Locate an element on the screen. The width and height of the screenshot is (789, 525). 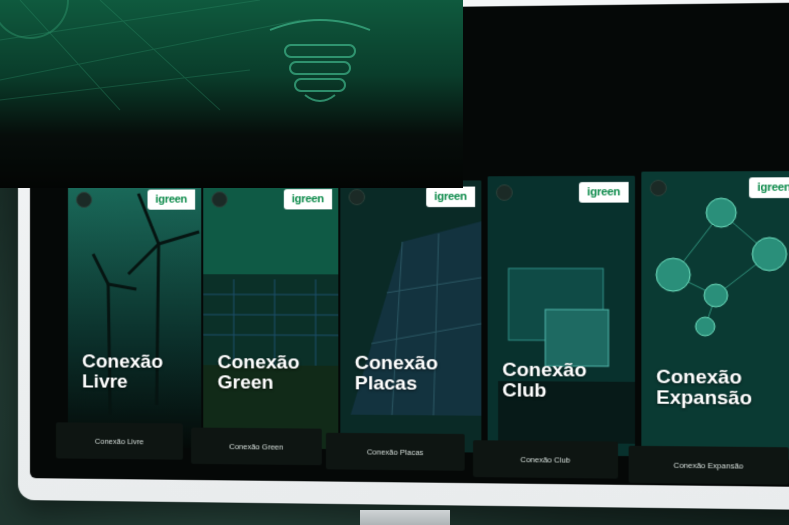
monitor-stand is located at coordinates (405, 517).